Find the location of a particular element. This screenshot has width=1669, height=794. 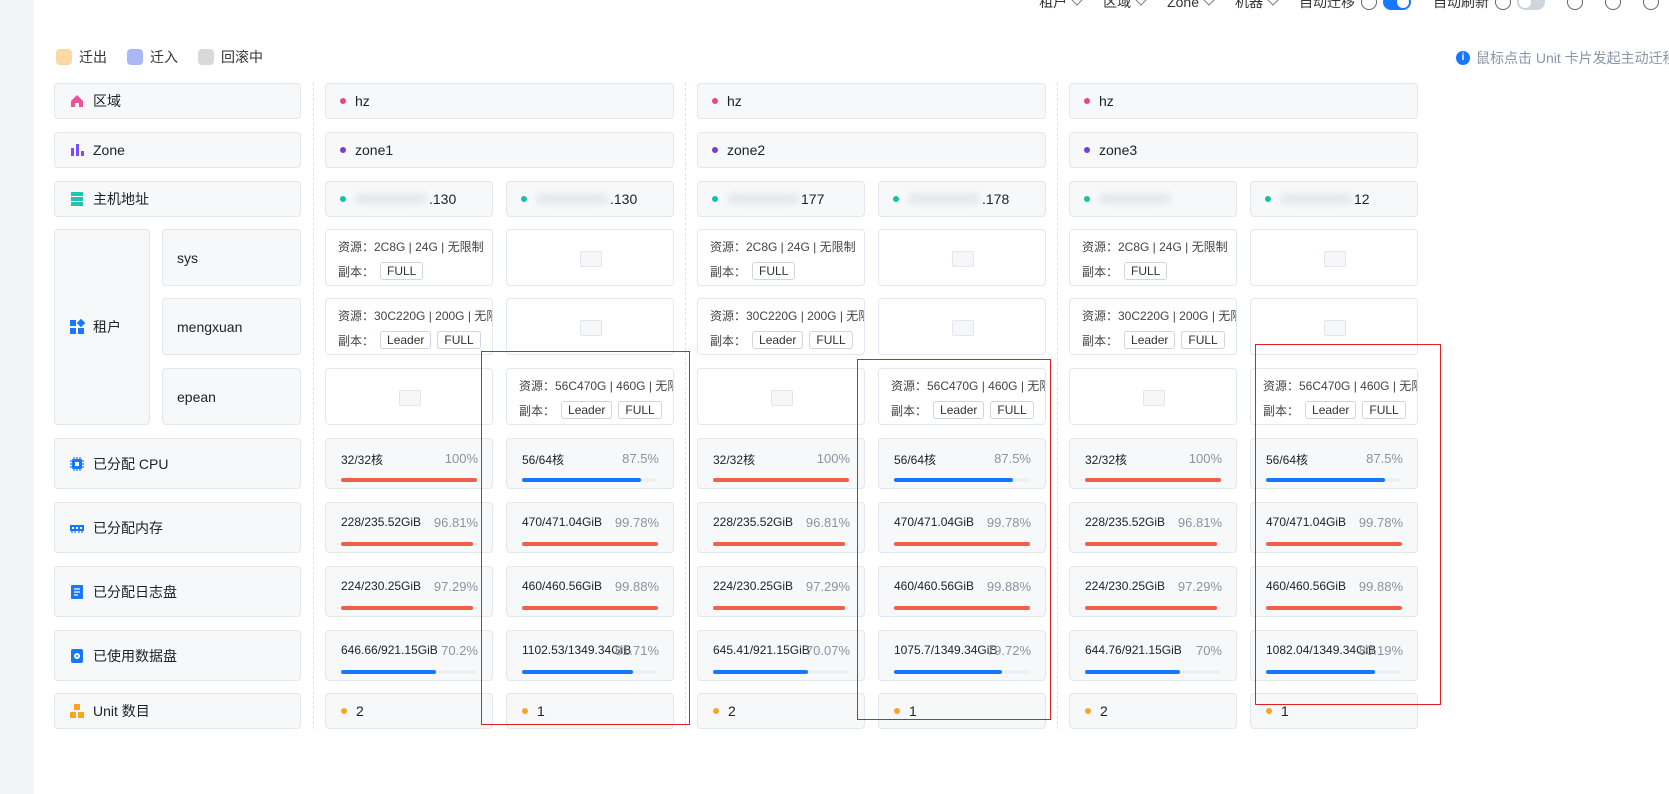

highlight-frame is located at coordinates (585, 538).